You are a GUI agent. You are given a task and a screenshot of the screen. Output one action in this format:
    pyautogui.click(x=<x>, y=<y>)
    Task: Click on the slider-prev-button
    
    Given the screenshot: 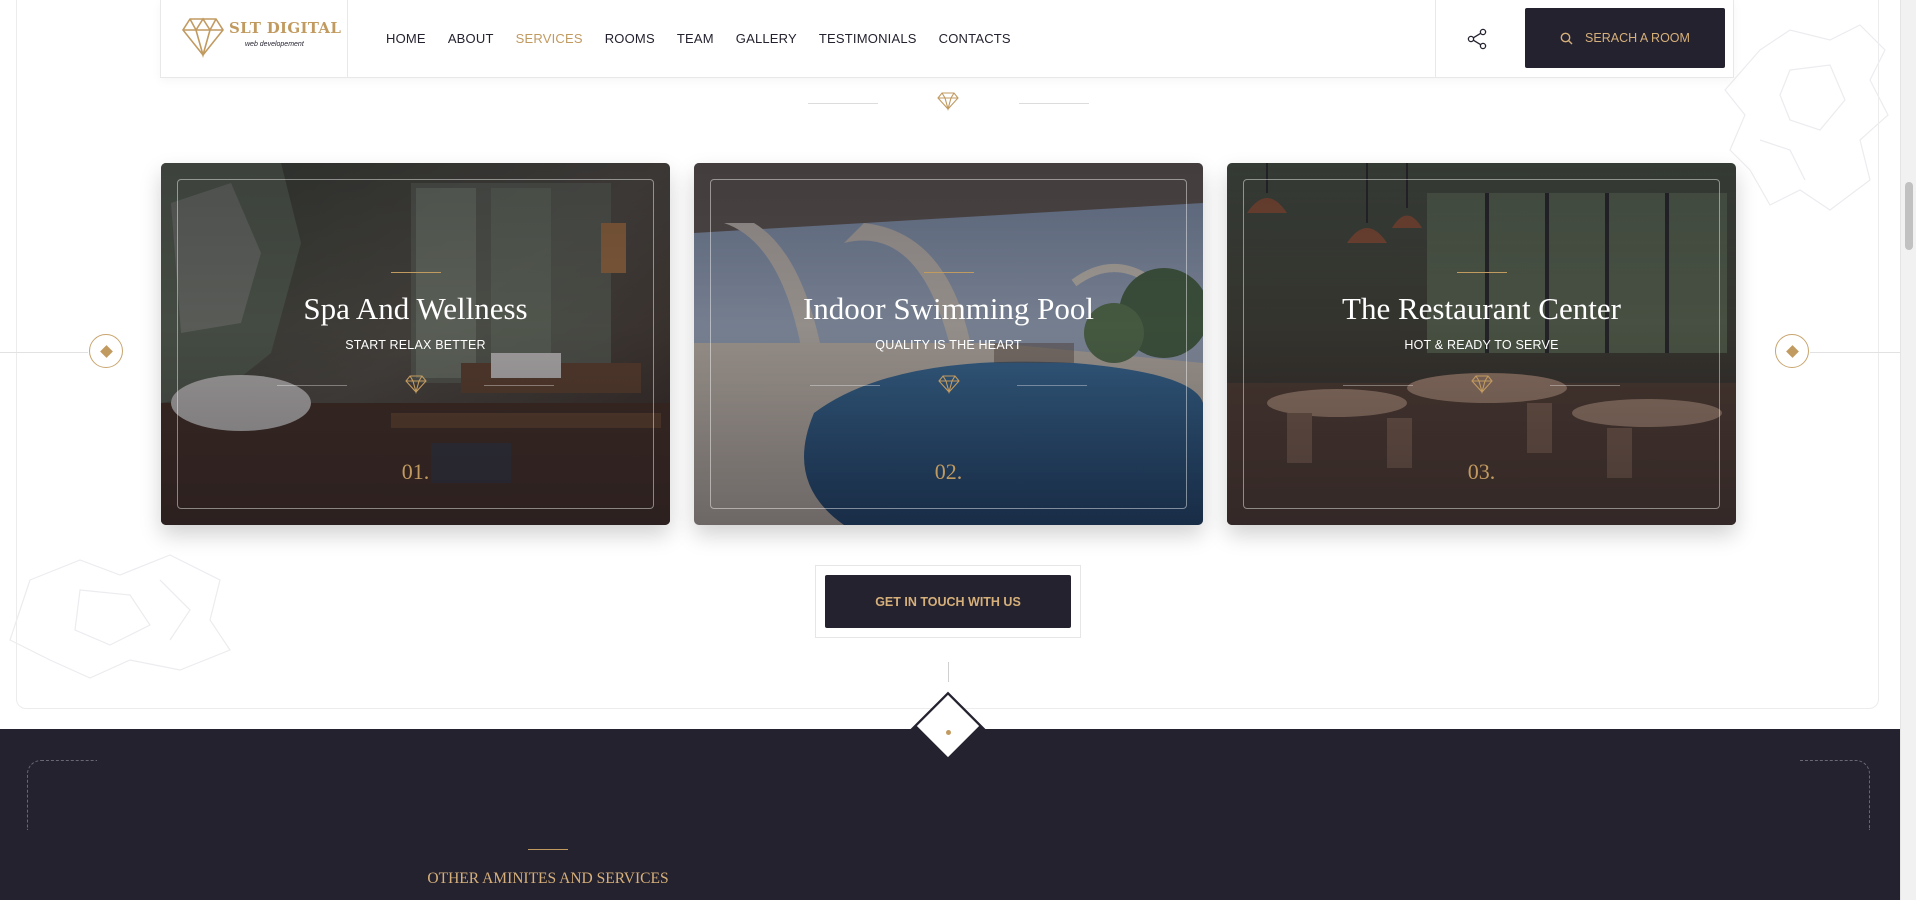 What is the action you would take?
    pyautogui.click(x=106, y=351)
    